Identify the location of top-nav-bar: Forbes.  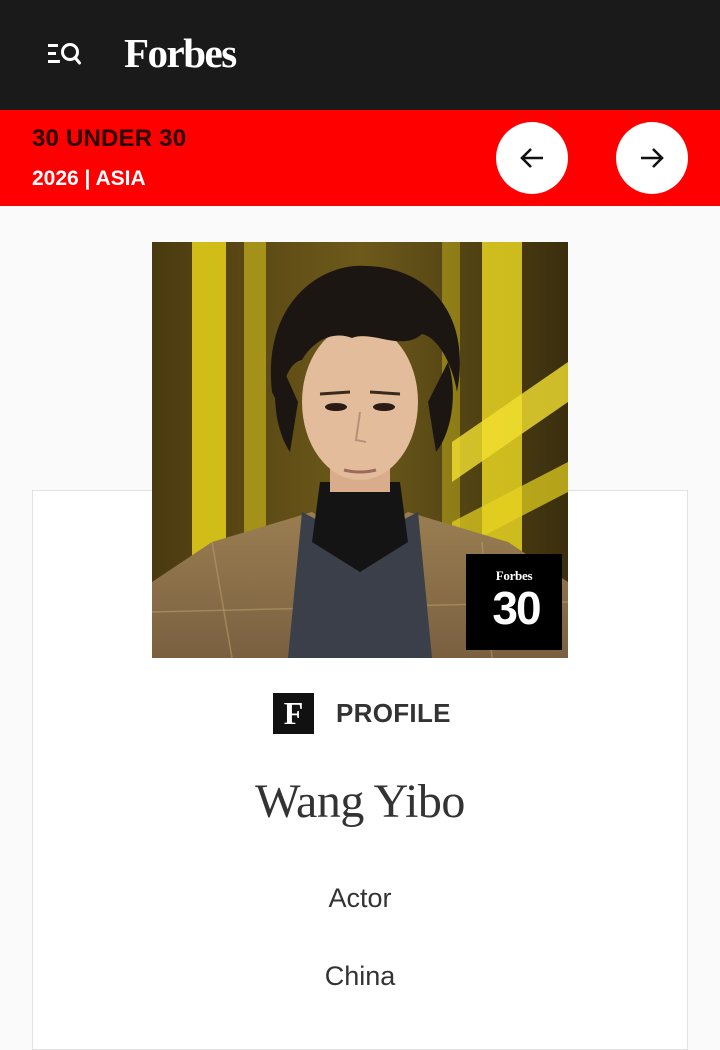
(360, 55).